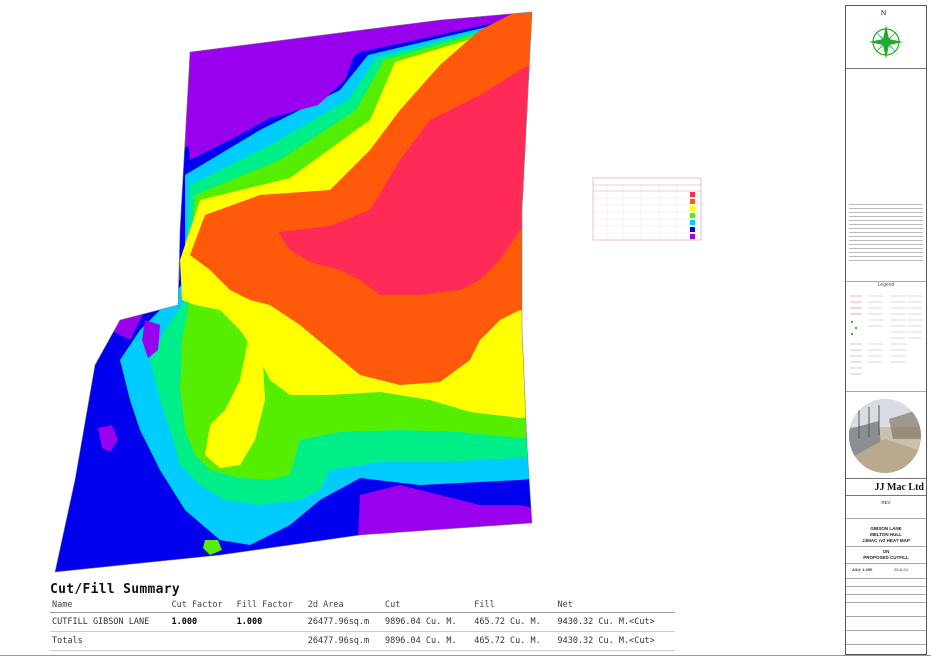 Image resolution: width=931 pixels, height=665 pixels. What do you see at coordinates (886, 551) in the screenshot?
I see `on-label: ON` at bounding box center [886, 551].